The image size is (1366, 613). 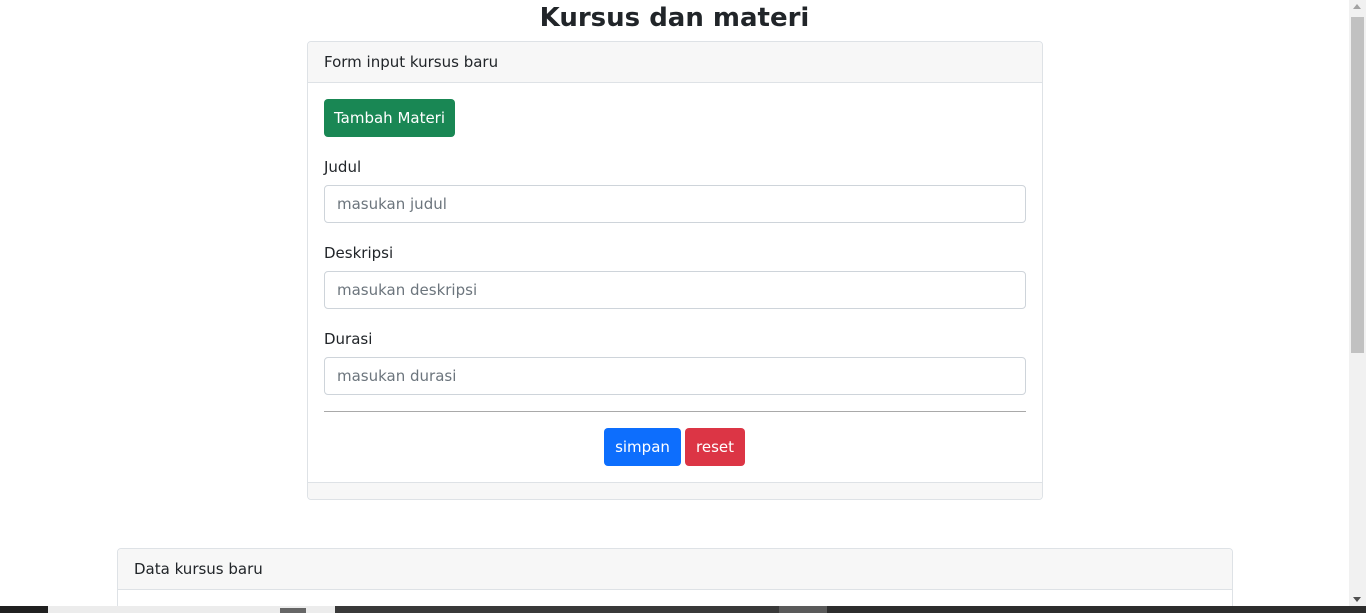 I want to click on vertical-scrollbar, so click(x=1357, y=303).